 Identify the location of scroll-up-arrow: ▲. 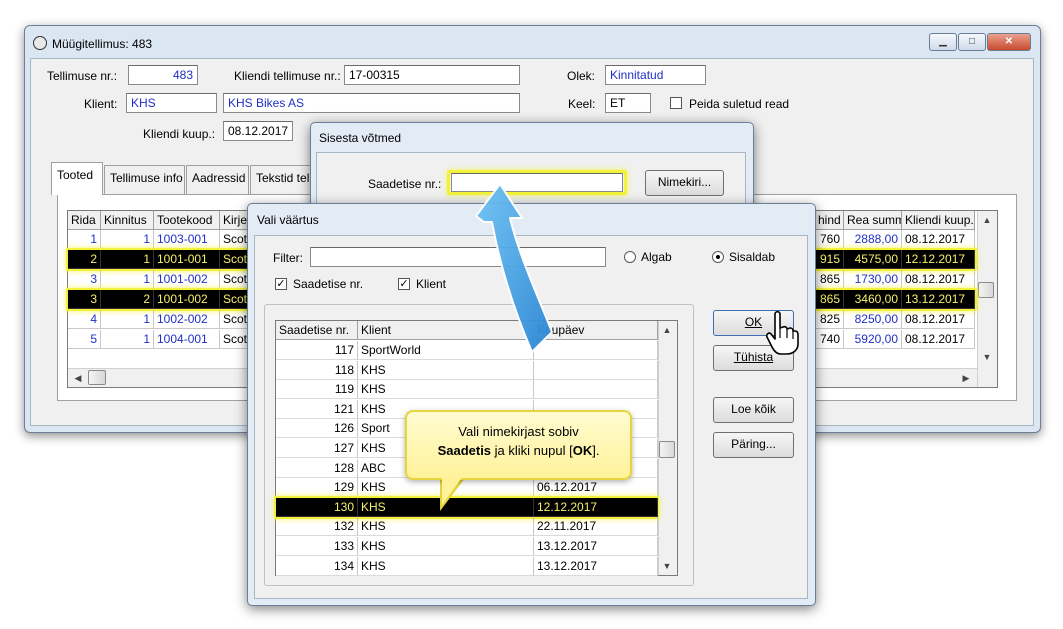
(987, 220).